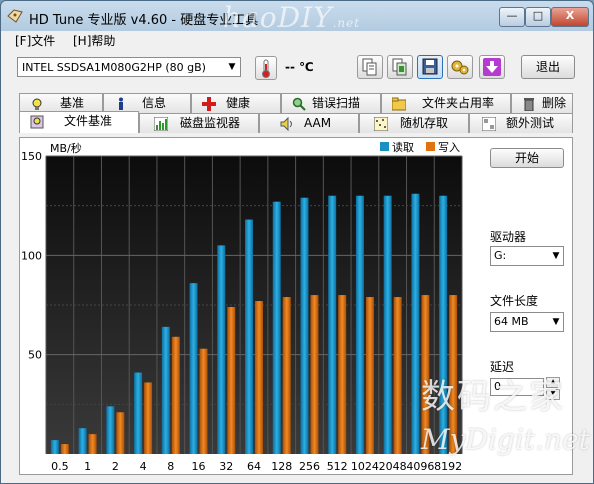 Image resolution: width=594 pixels, height=484 pixels. Describe the element at coordinates (254, 466) in the screenshot. I see `x-tick-label: 64` at that location.